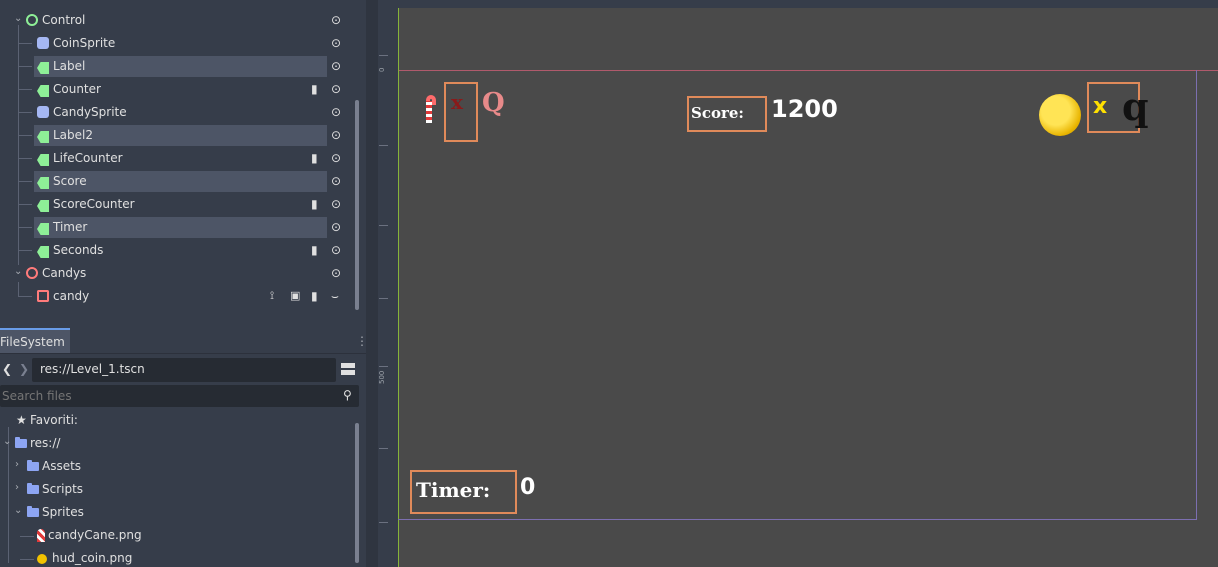 The height and width of the screenshot is (567, 1218). What do you see at coordinates (176, 135) in the screenshot?
I see `tree-item-label2: Label2 ⊙` at bounding box center [176, 135].